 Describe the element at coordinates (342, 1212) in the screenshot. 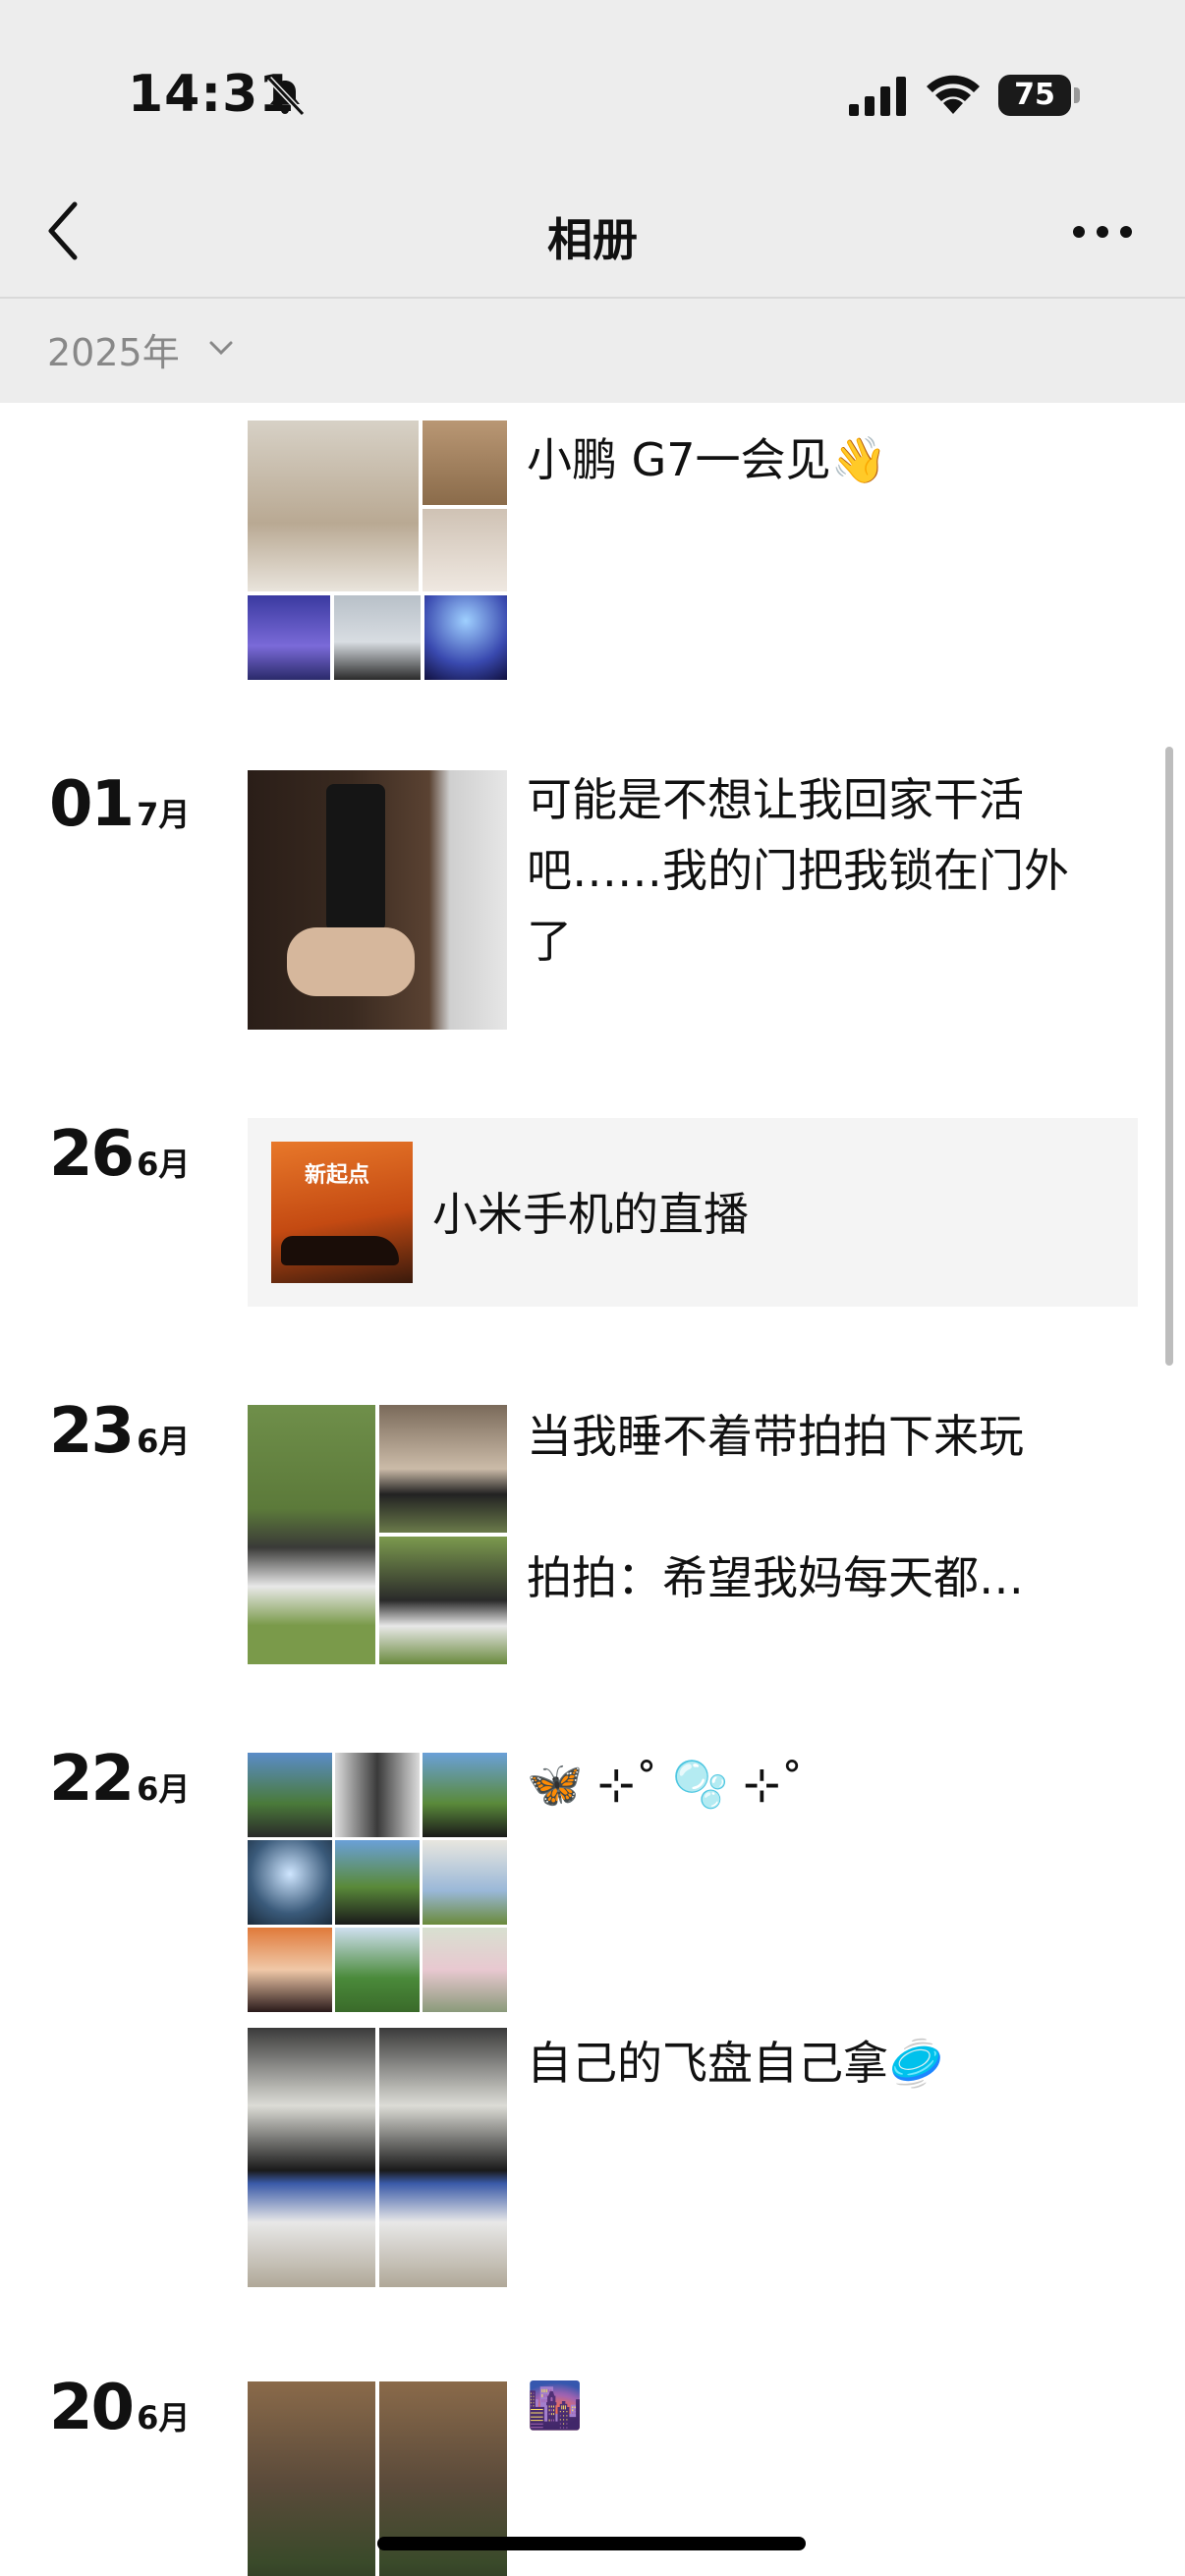

I see `share-thumbnail: 新起点` at that location.